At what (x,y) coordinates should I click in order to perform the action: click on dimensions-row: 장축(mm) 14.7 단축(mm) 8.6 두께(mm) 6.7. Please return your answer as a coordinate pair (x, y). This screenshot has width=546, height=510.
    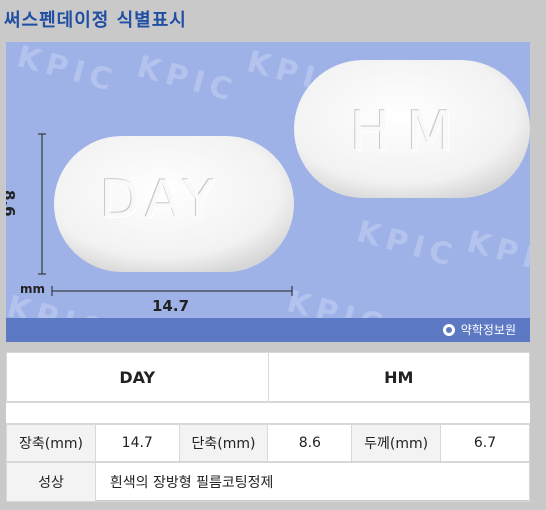
    Looking at the image, I should click on (268, 443).